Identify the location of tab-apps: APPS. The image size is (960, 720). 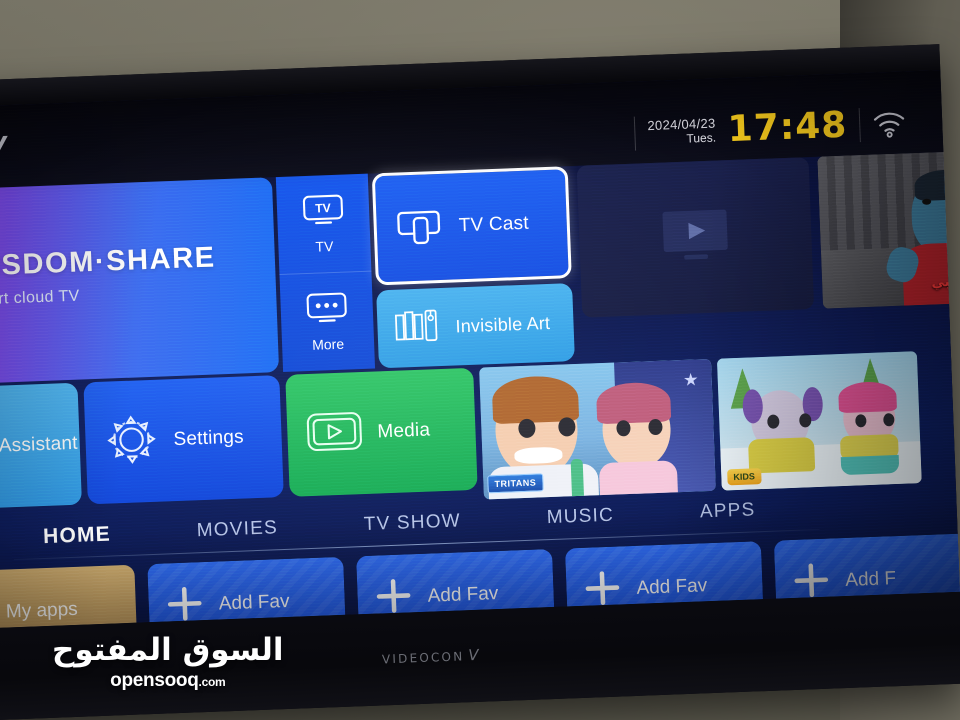
(728, 511).